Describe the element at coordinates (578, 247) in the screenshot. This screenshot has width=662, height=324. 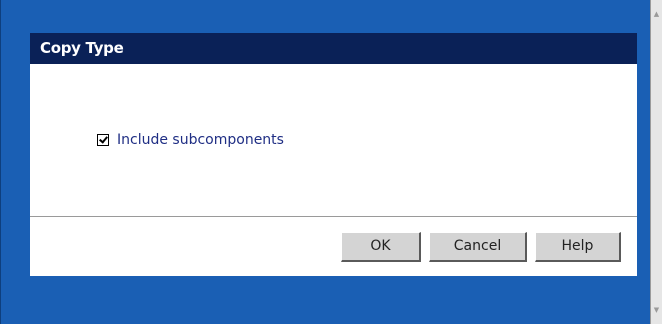
I see `help-button: Help` at that location.